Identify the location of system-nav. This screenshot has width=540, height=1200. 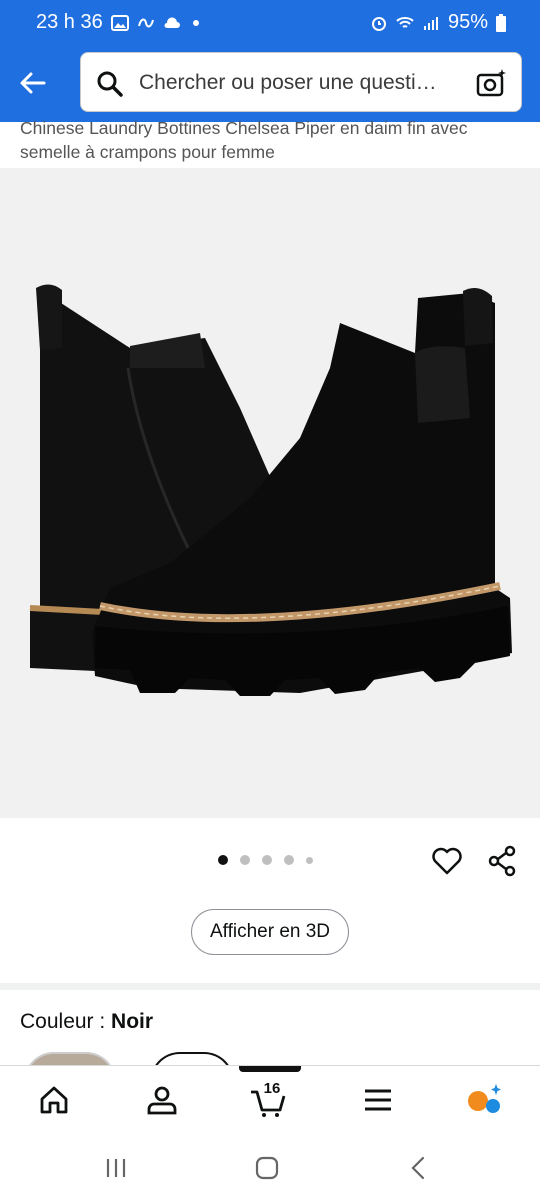
(270, 1167).